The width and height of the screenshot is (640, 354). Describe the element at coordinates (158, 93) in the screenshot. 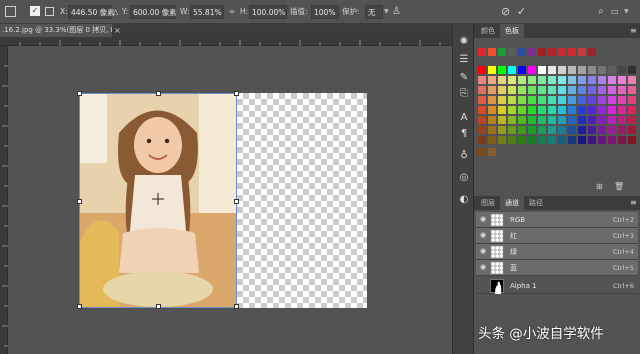

I see `transform-handle-top` at that location.